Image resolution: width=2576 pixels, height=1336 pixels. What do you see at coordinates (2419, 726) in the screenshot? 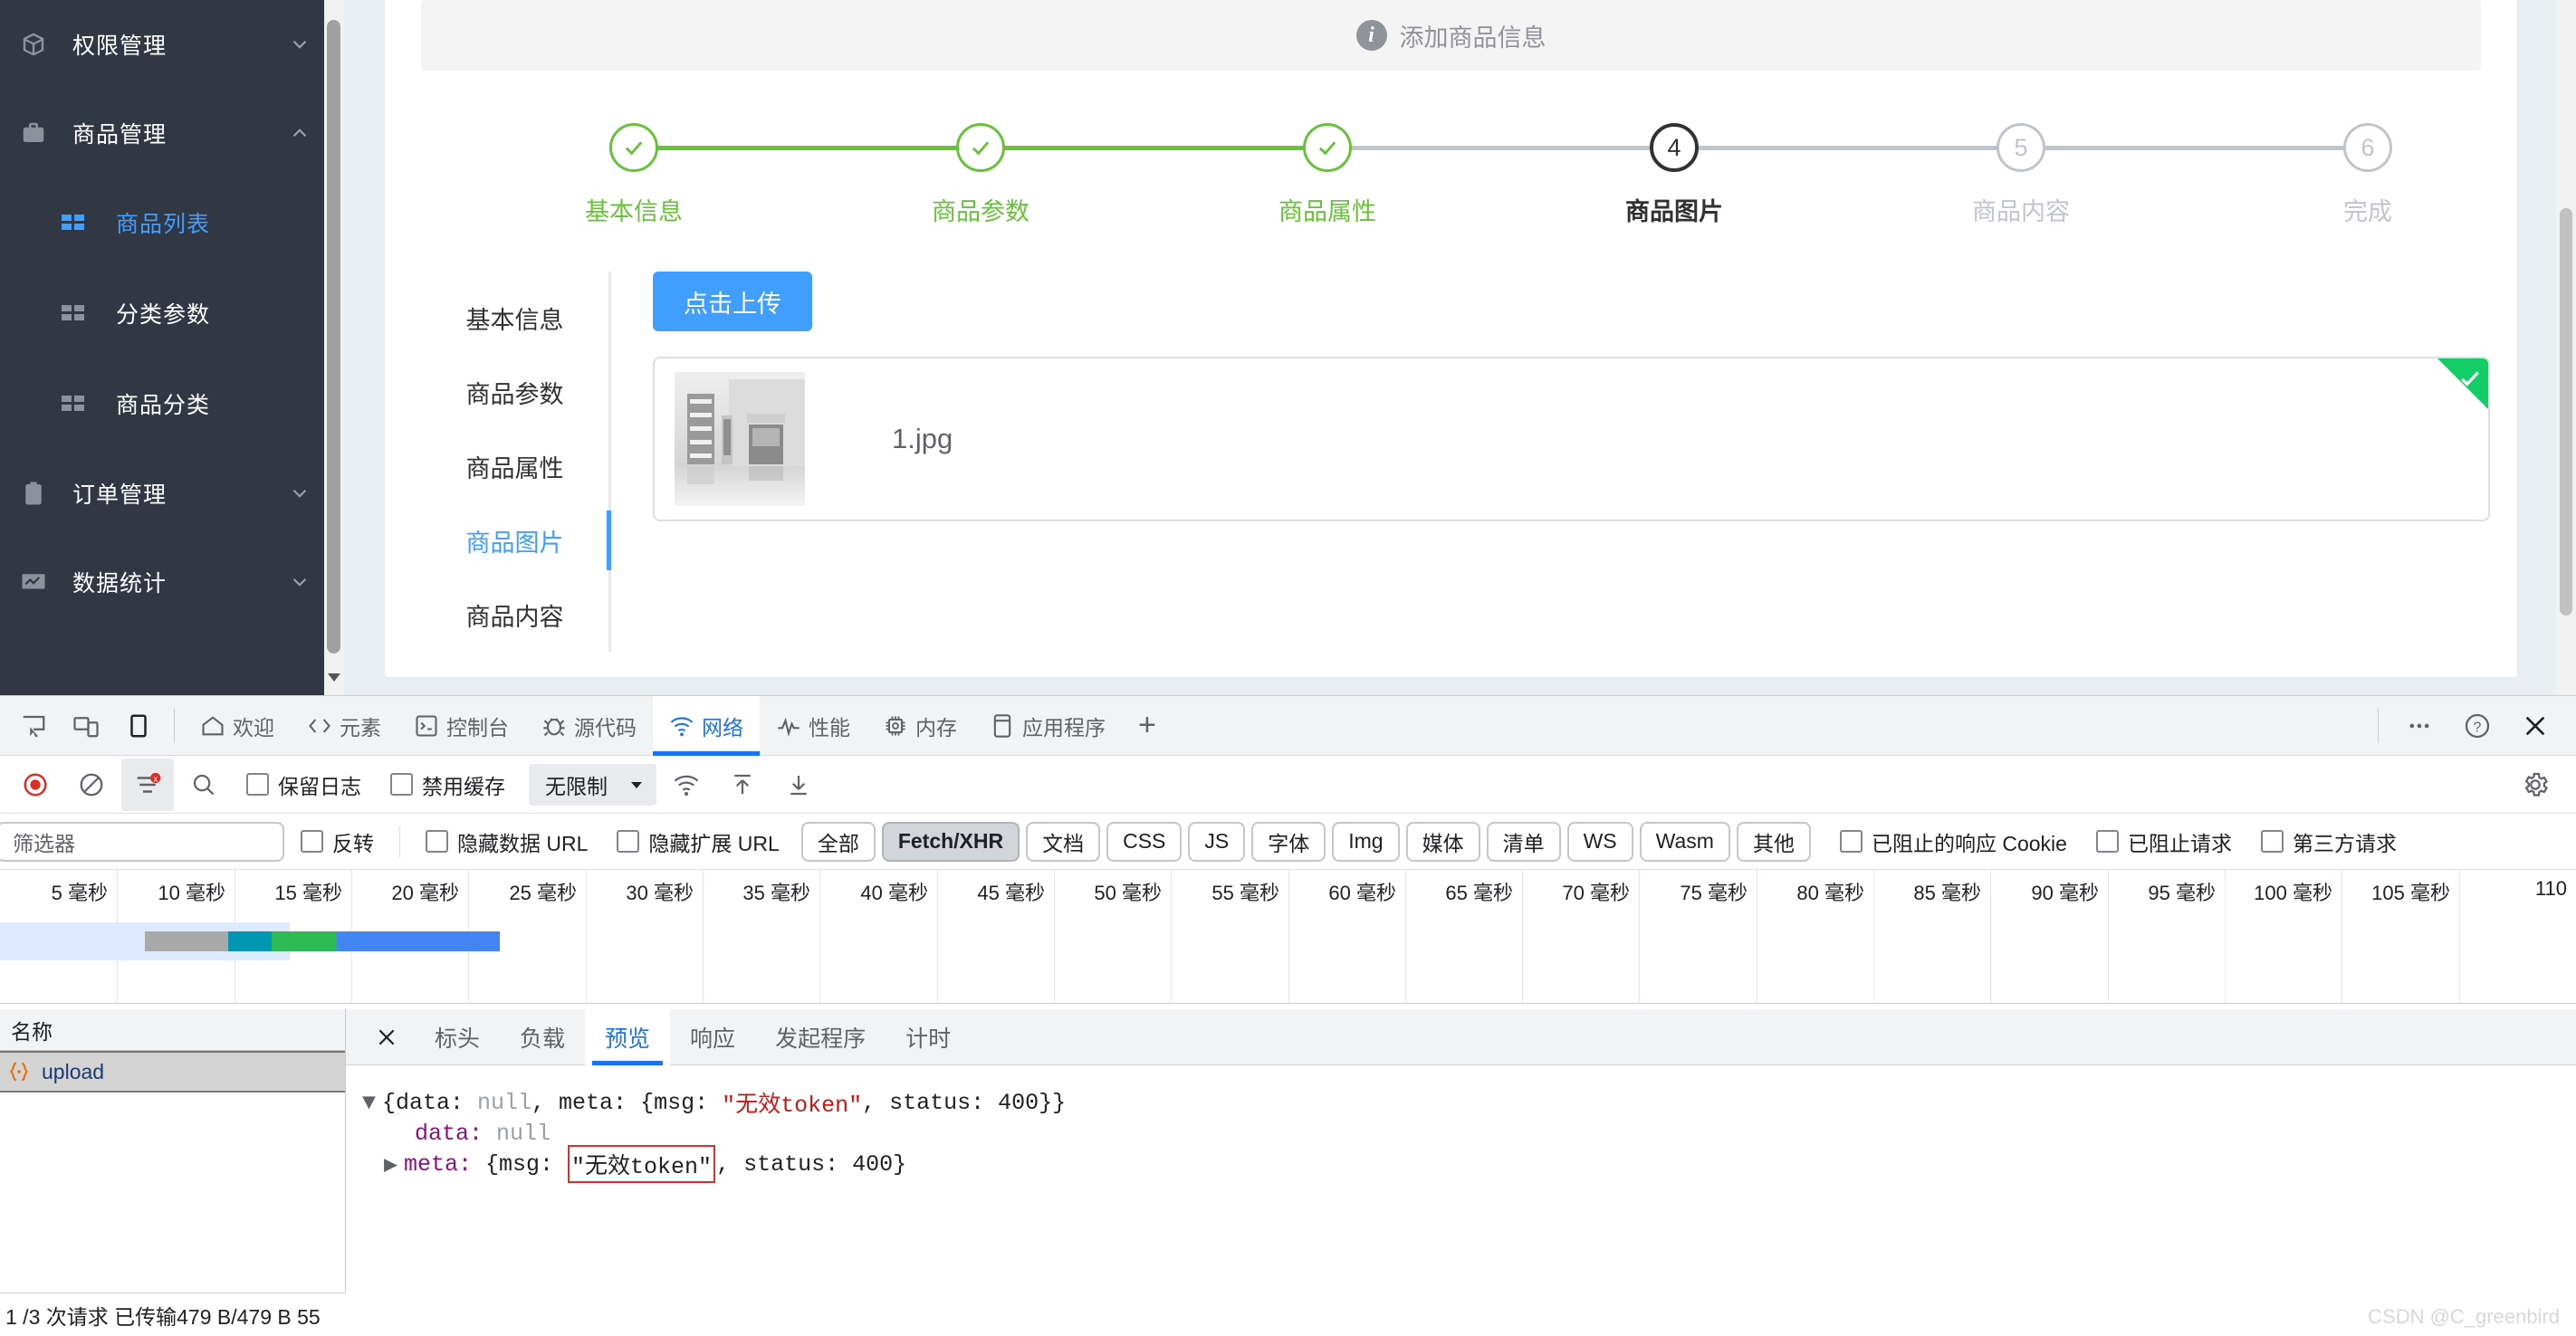
I see `ellipsis-icon` at bounding box center [2419, 726].